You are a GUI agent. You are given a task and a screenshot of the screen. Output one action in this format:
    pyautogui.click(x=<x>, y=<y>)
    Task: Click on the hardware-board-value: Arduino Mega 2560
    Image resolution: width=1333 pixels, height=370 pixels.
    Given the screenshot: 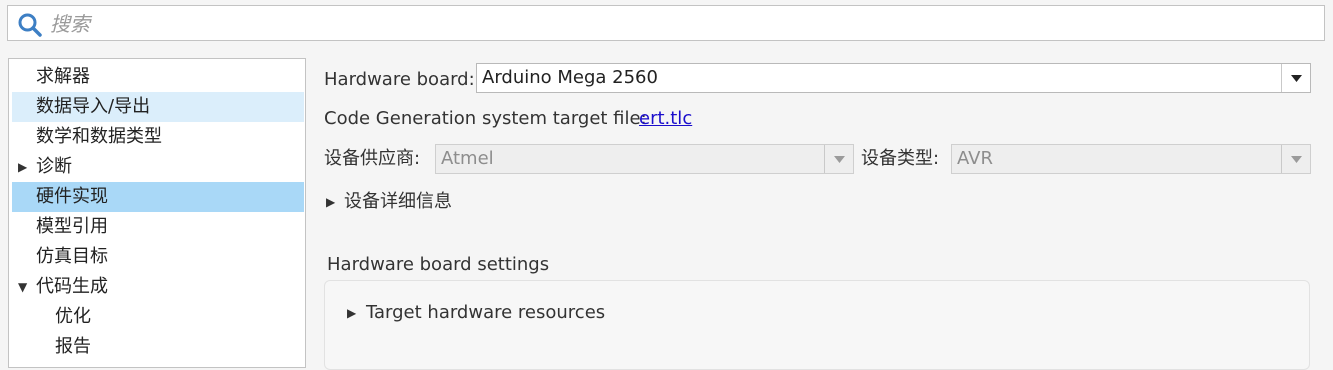 What is the action you would take?
    pyautogui.click(x=570, y=77)
    